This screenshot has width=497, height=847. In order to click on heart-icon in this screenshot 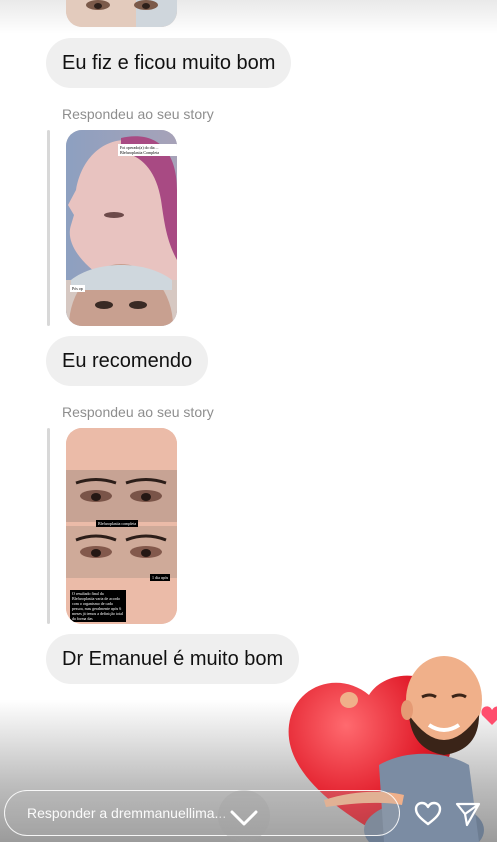, I will do `click(428, 813)`.